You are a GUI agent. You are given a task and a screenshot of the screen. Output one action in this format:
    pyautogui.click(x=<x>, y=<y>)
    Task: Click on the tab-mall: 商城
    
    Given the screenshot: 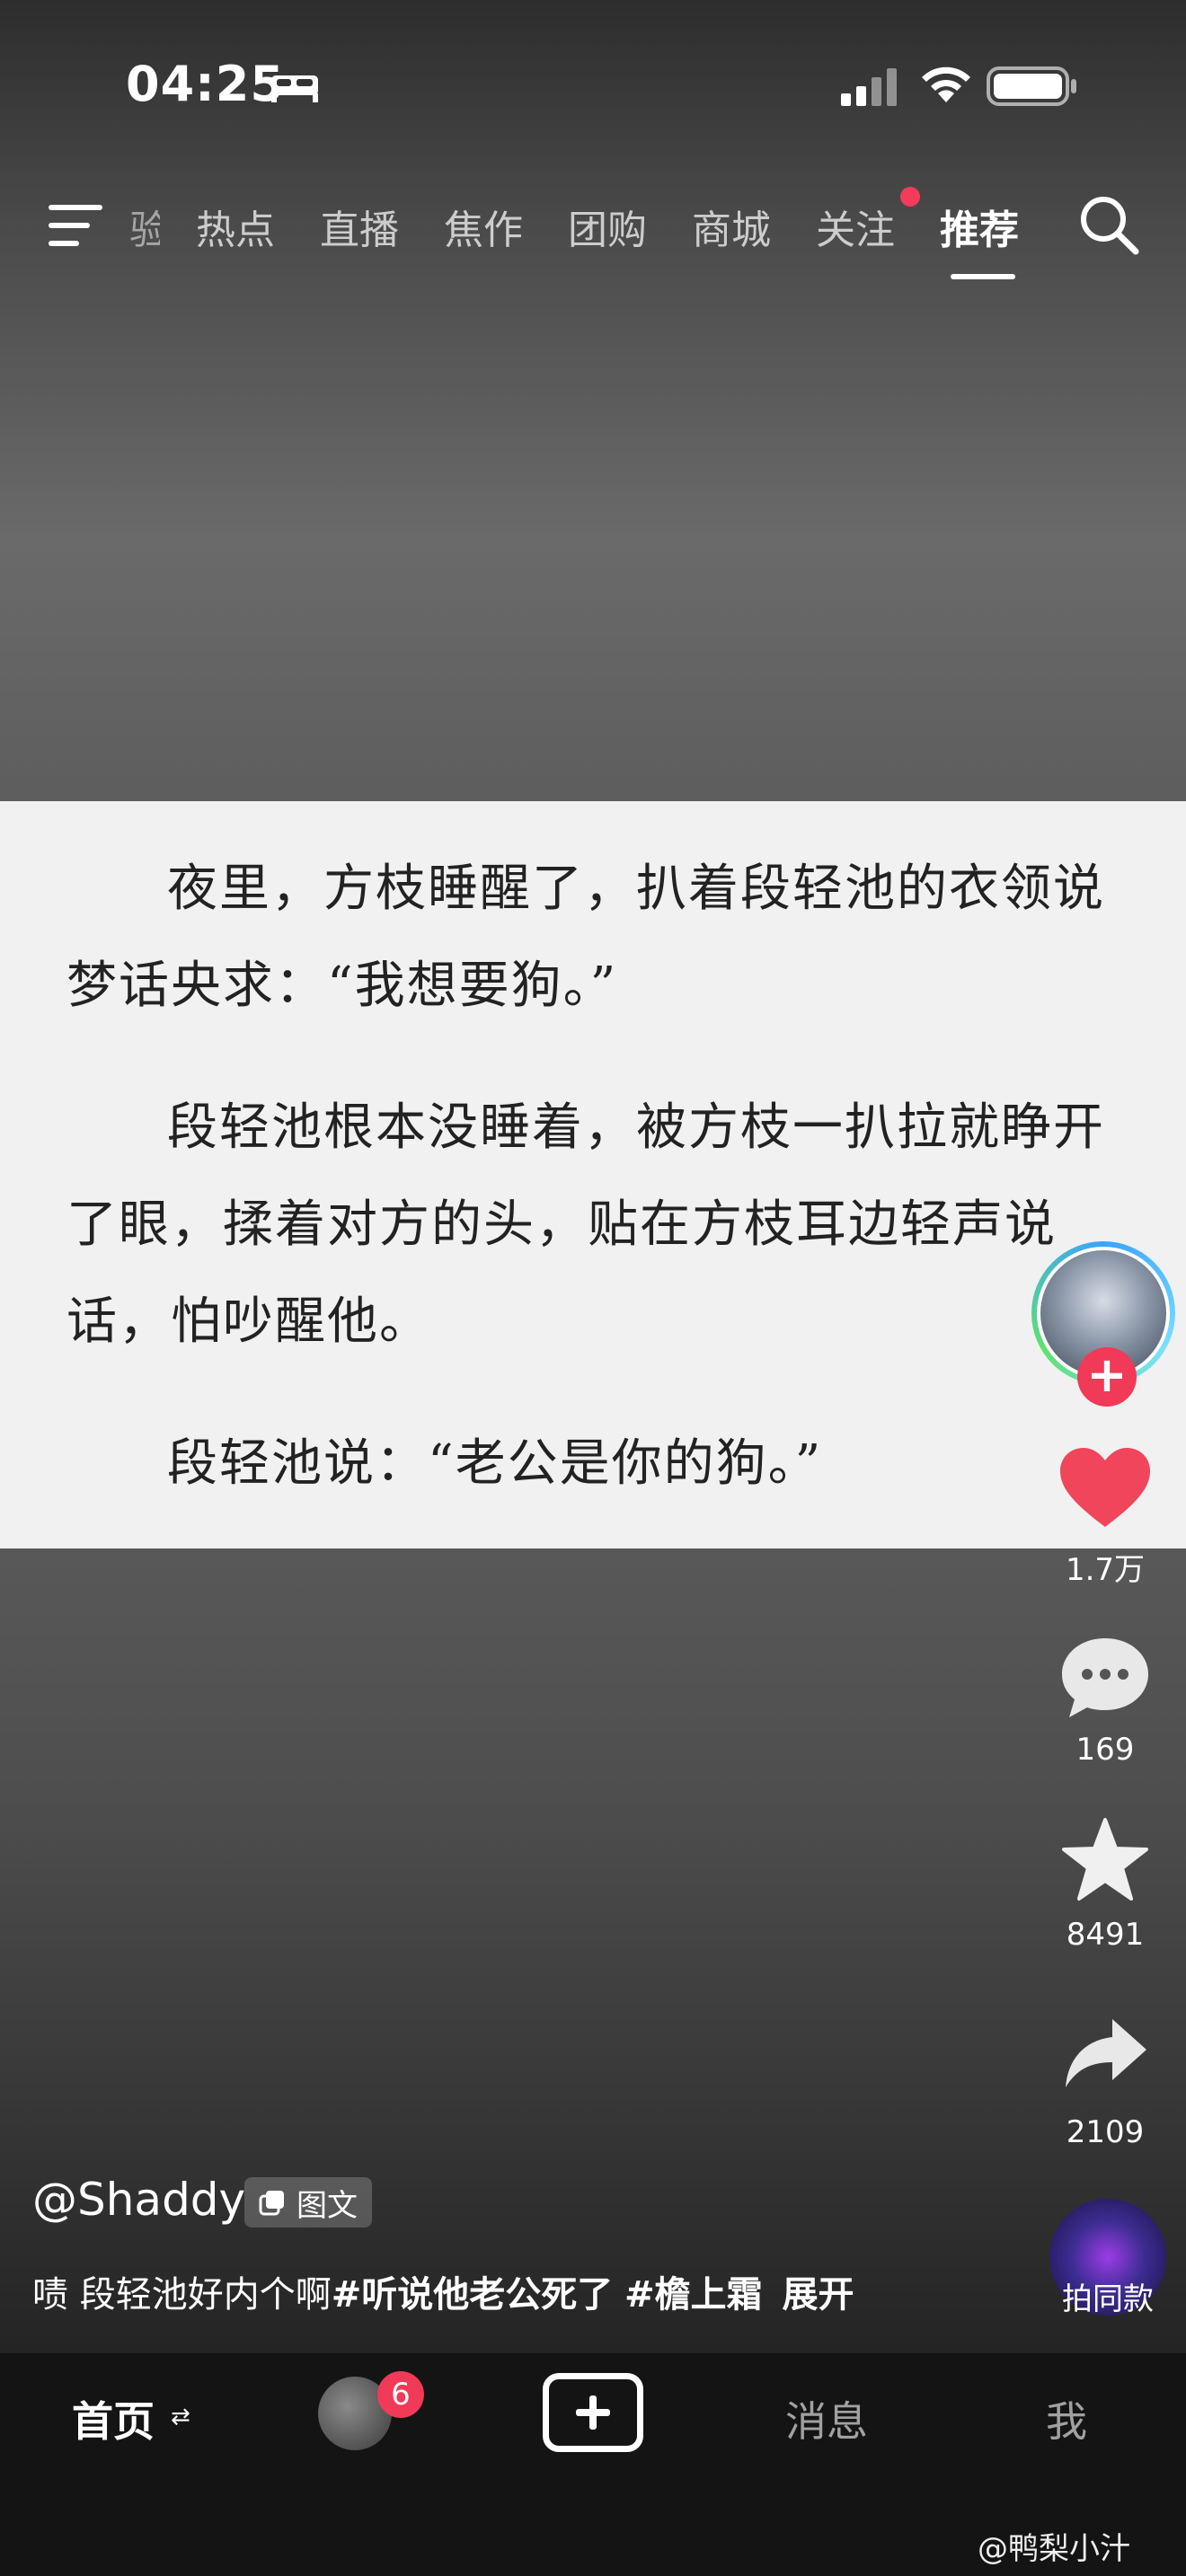 What is the action you would take?
    pyautogui.click(x=731, y=226)
    